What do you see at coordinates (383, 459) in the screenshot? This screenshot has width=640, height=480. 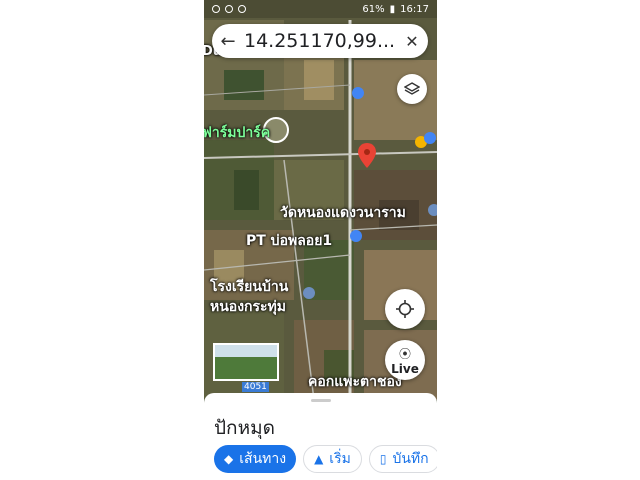 I see `bookmark-icon: ▯` at bounding box center [383, 459].